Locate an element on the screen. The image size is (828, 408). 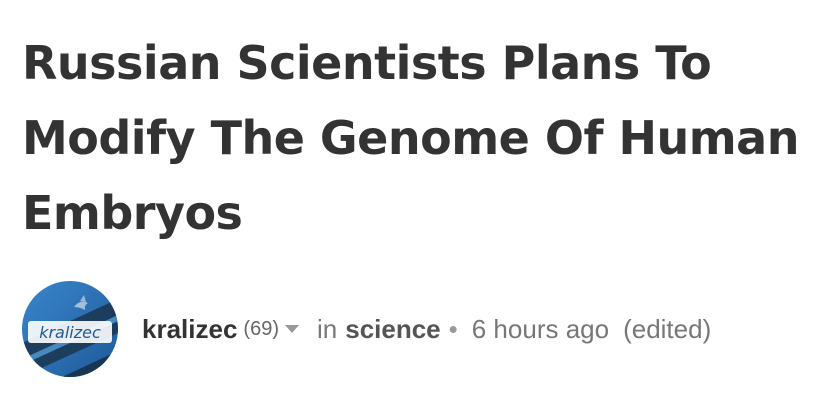
caret-down-icon is located at coordinates (291, 329).